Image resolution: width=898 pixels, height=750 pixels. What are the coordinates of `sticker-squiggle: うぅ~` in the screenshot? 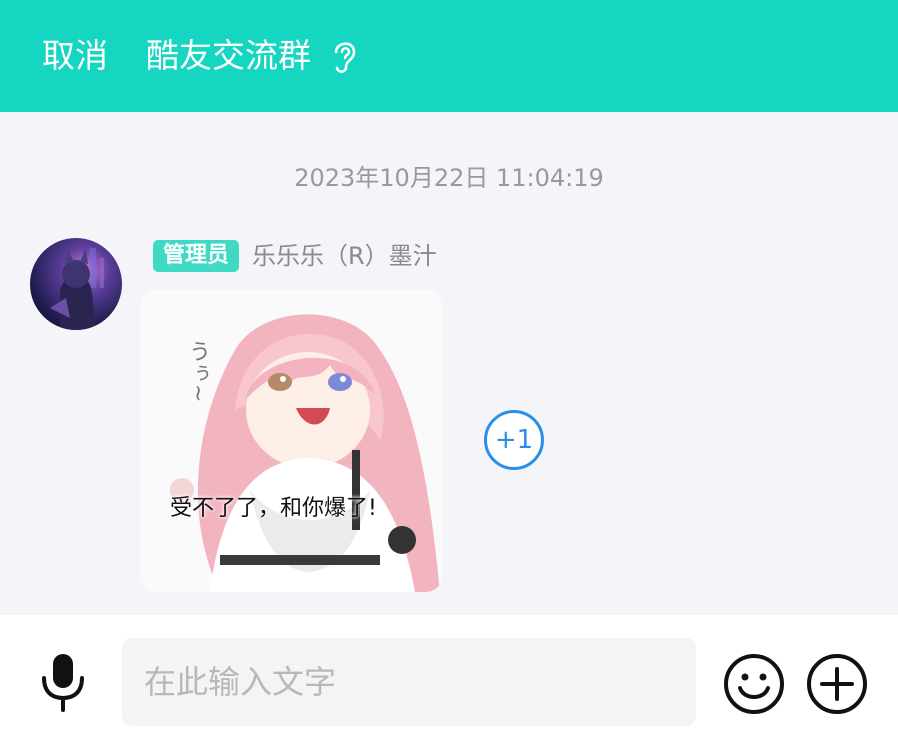 It's located at (197, 371).